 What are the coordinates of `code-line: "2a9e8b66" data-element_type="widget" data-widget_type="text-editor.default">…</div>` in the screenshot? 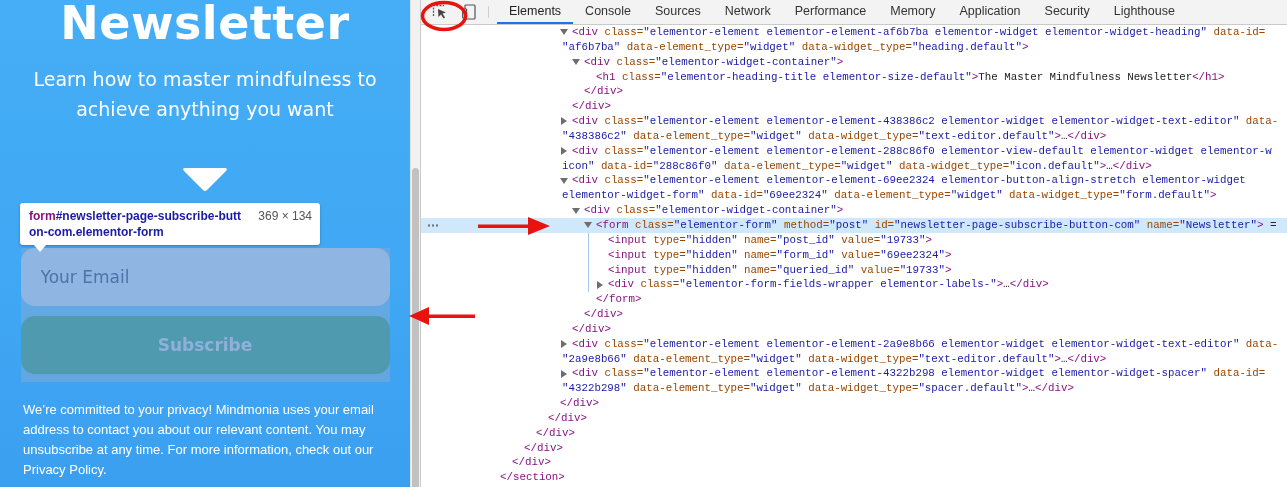 It's located at (834, 359).